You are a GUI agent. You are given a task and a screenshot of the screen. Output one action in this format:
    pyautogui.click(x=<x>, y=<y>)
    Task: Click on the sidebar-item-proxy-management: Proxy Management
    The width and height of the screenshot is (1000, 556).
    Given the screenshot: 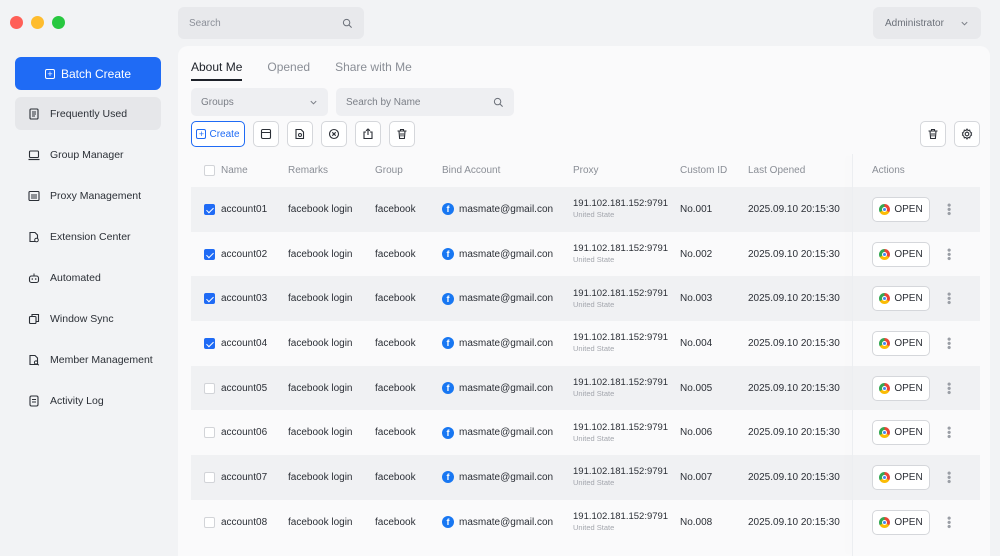 What is the action you would take?
    pyautogui.click(x=88, y=195)
    